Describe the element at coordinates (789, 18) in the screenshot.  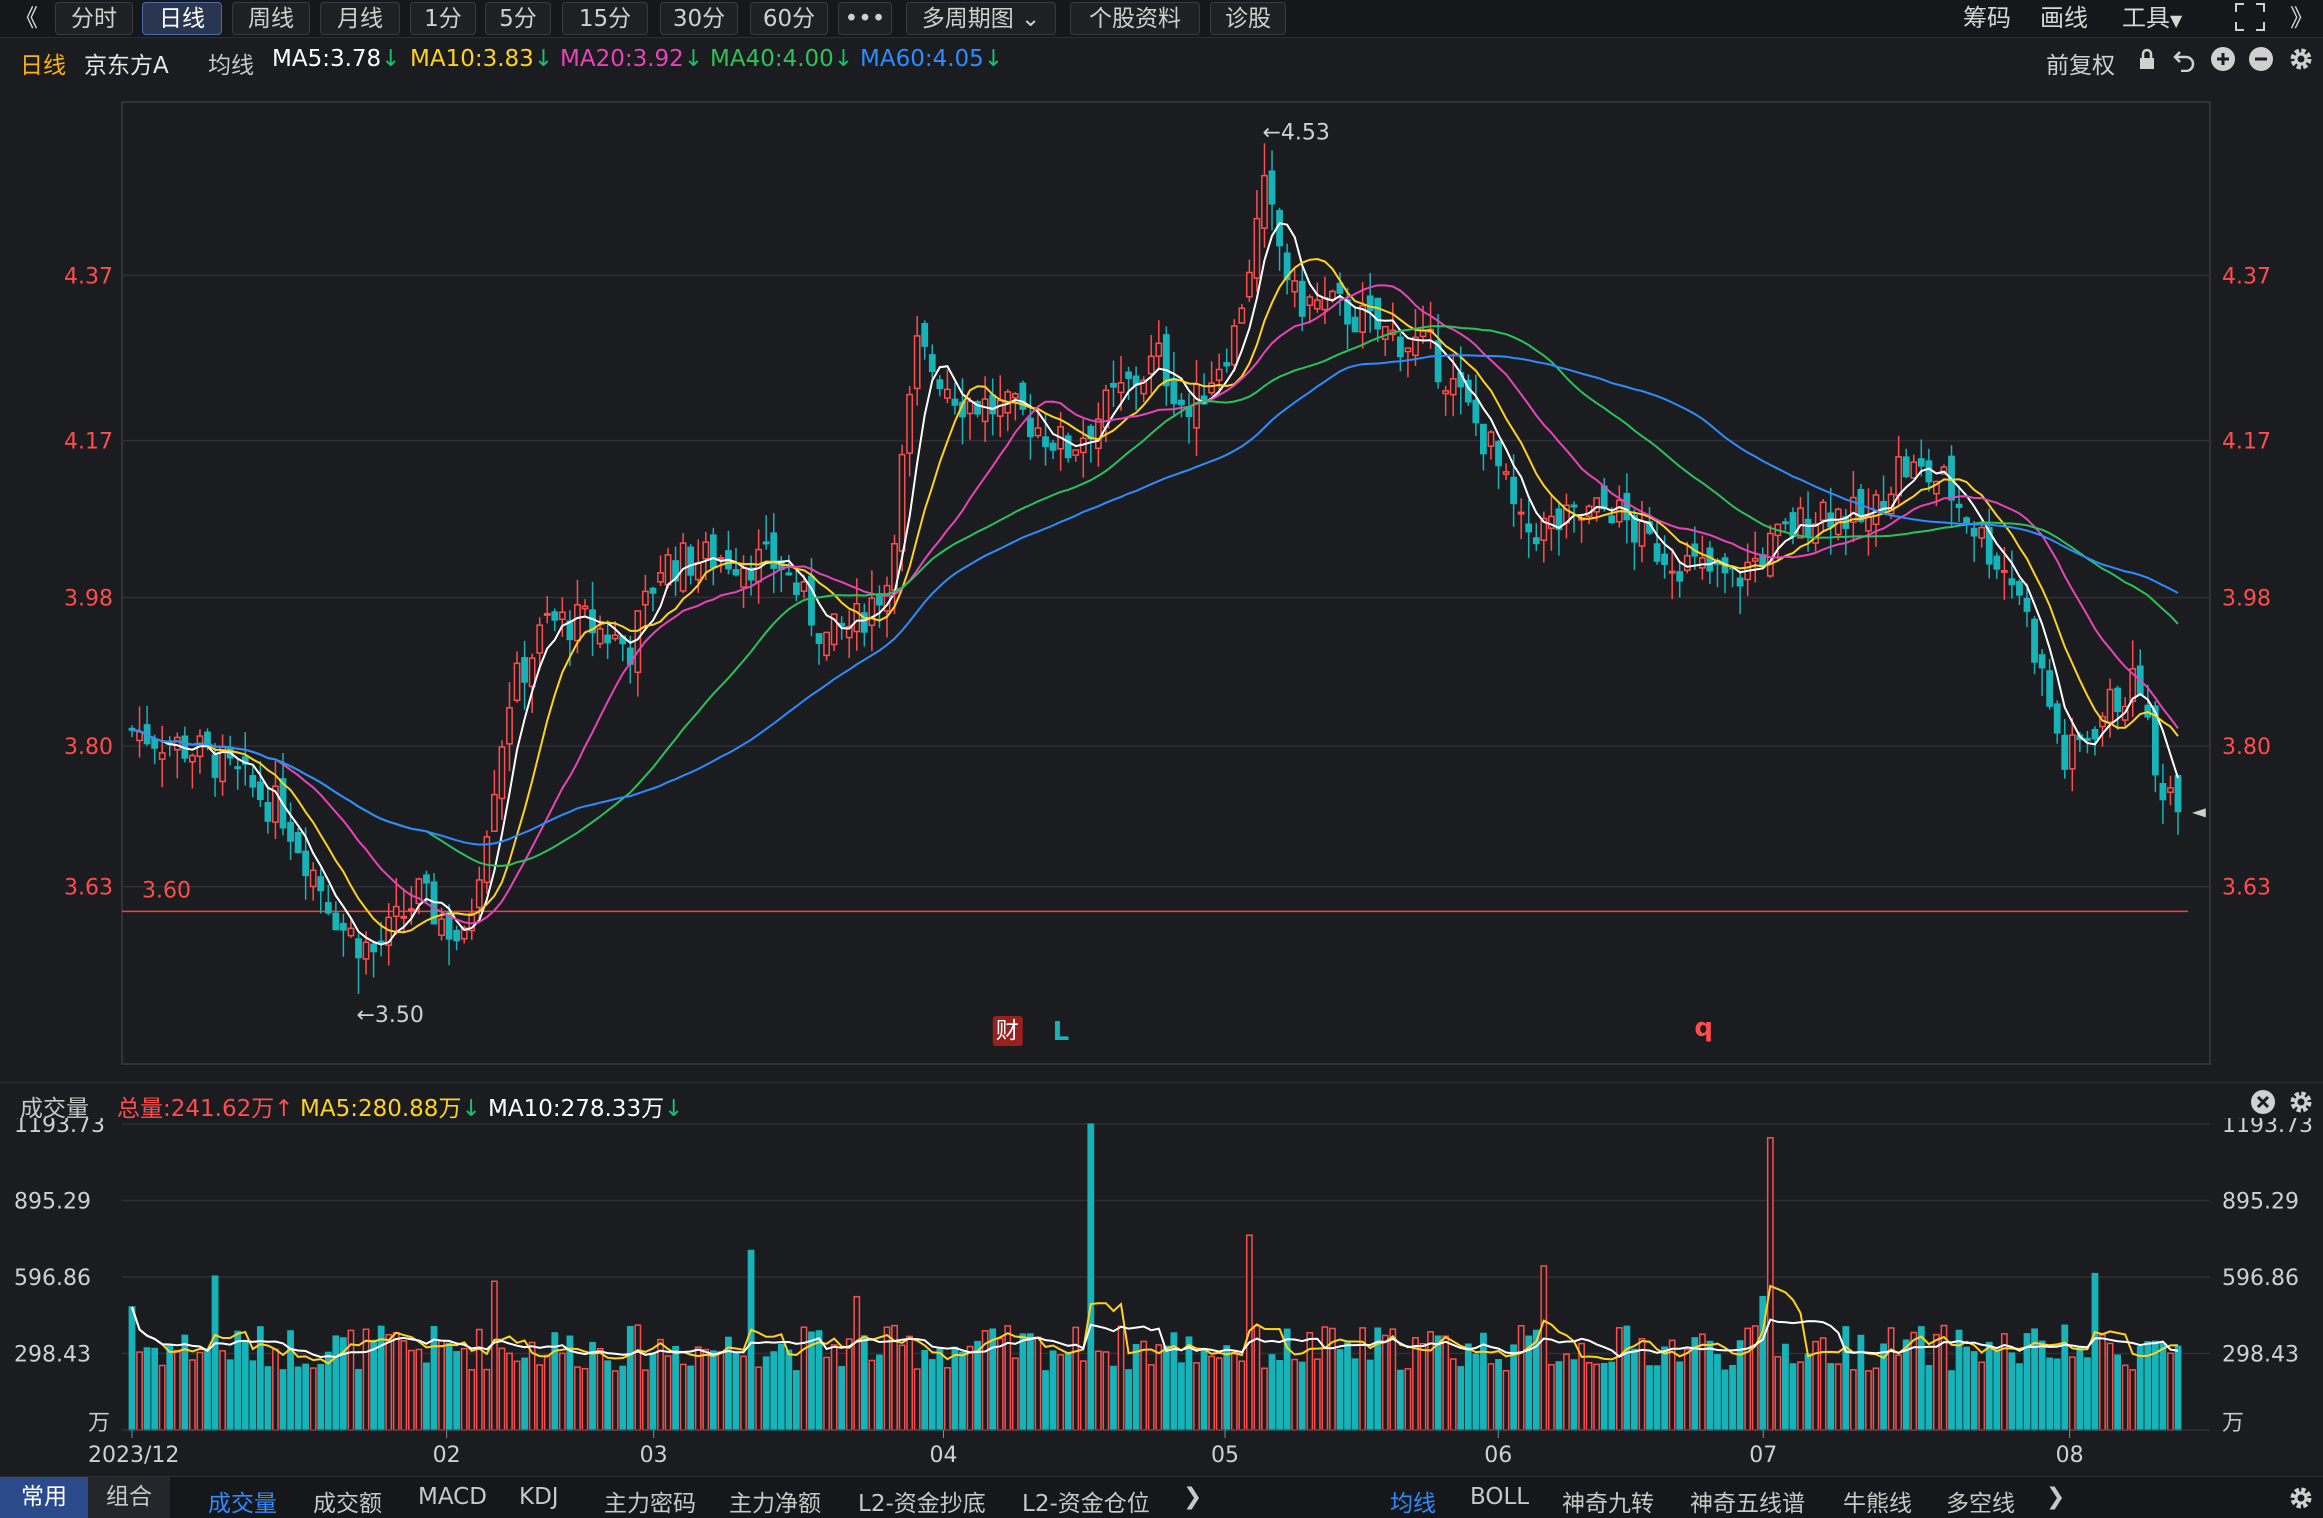
I see `period-button: 60分` at that location.